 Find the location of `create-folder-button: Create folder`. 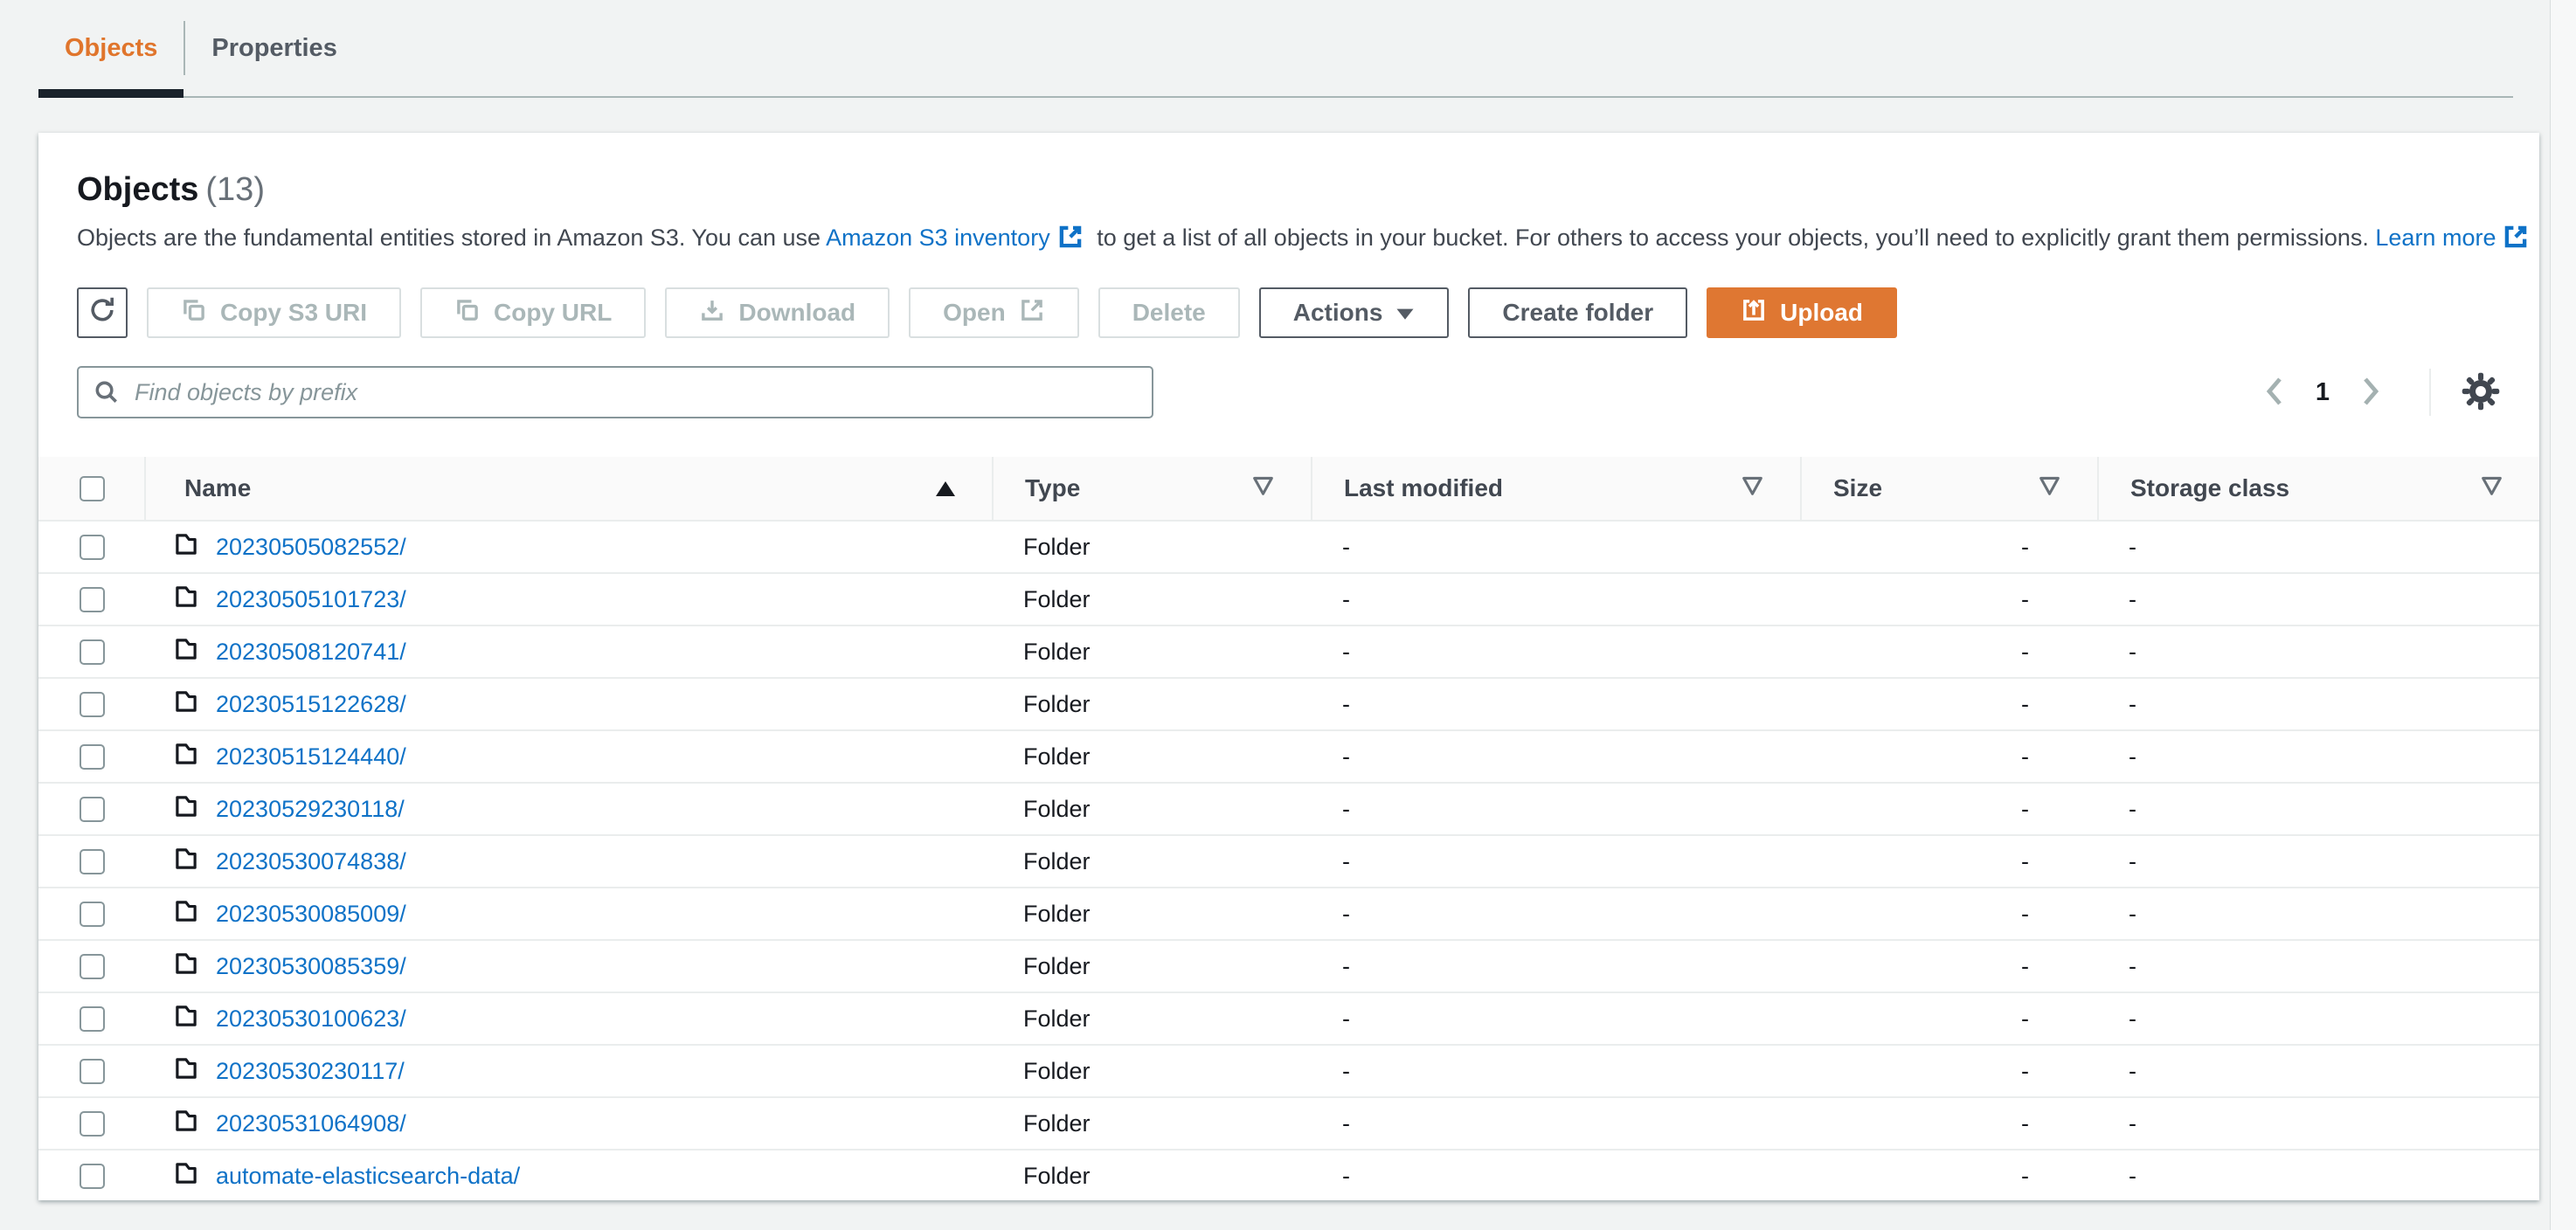

create-folder-button: Create folder is located at coordinates (1578, 312).